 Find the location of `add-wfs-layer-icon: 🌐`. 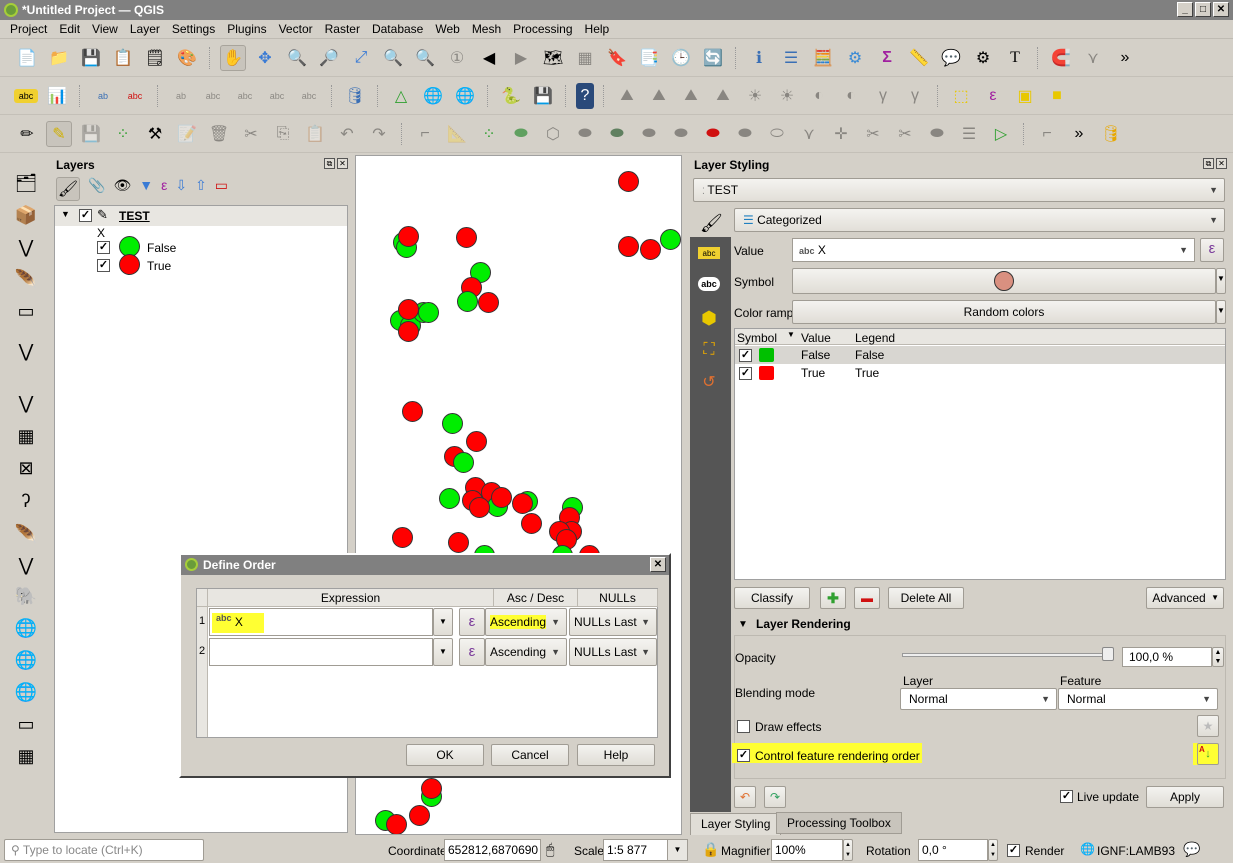

add-wfs-layer-icon: 🌐 is located at coordinates (26, 692).